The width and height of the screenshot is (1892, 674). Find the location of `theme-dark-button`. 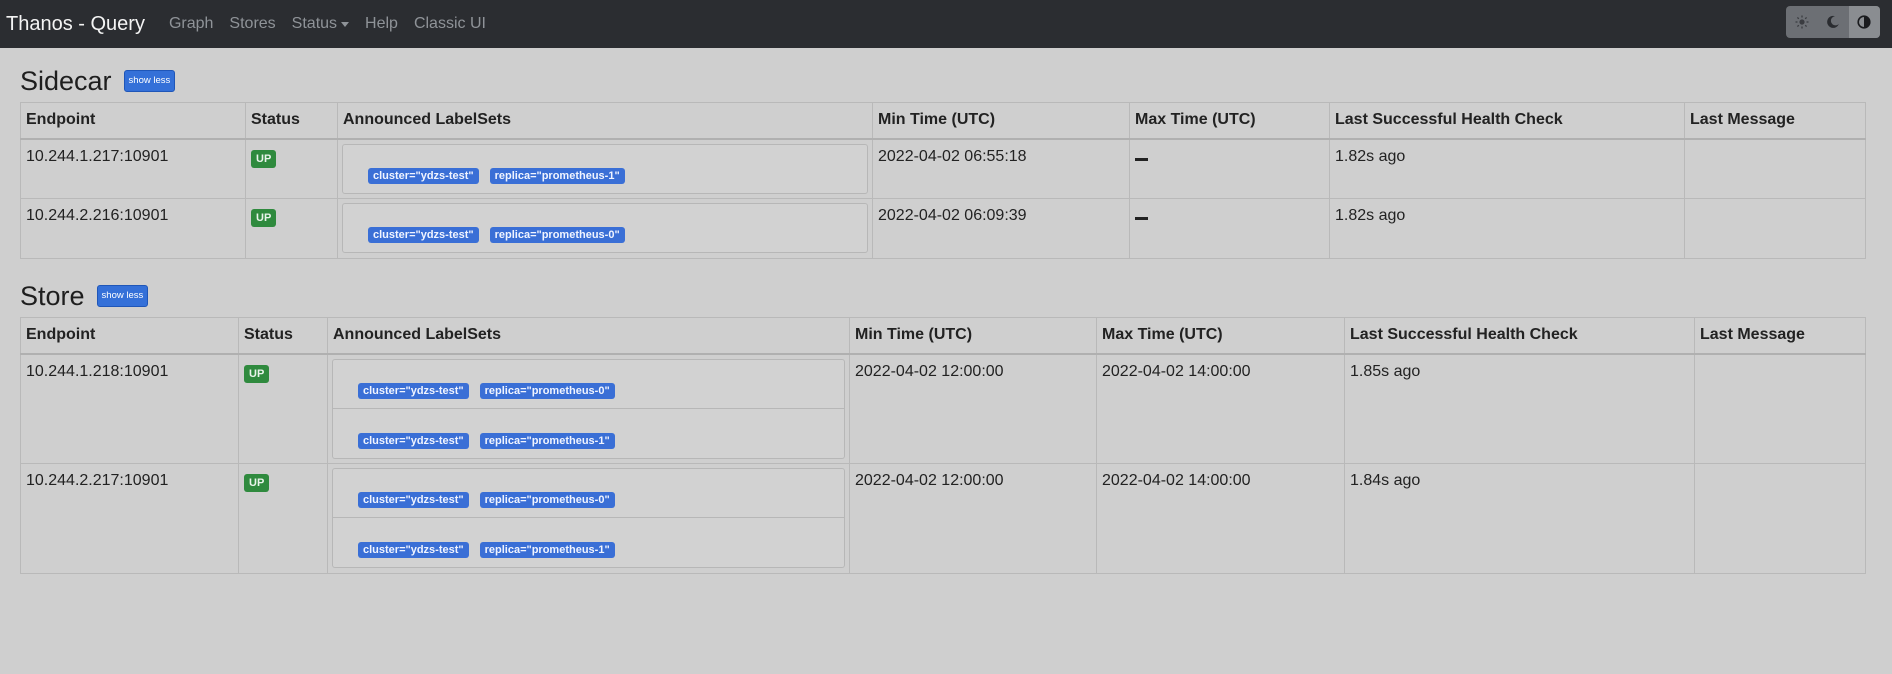

theme-dark-button is located at coordinates (1832, 22).